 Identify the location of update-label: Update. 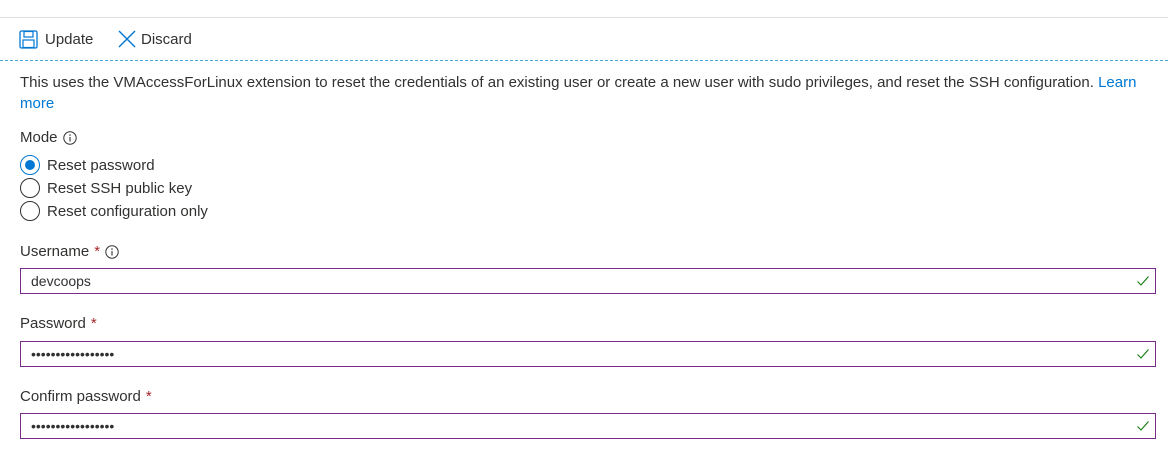
(69, 39).